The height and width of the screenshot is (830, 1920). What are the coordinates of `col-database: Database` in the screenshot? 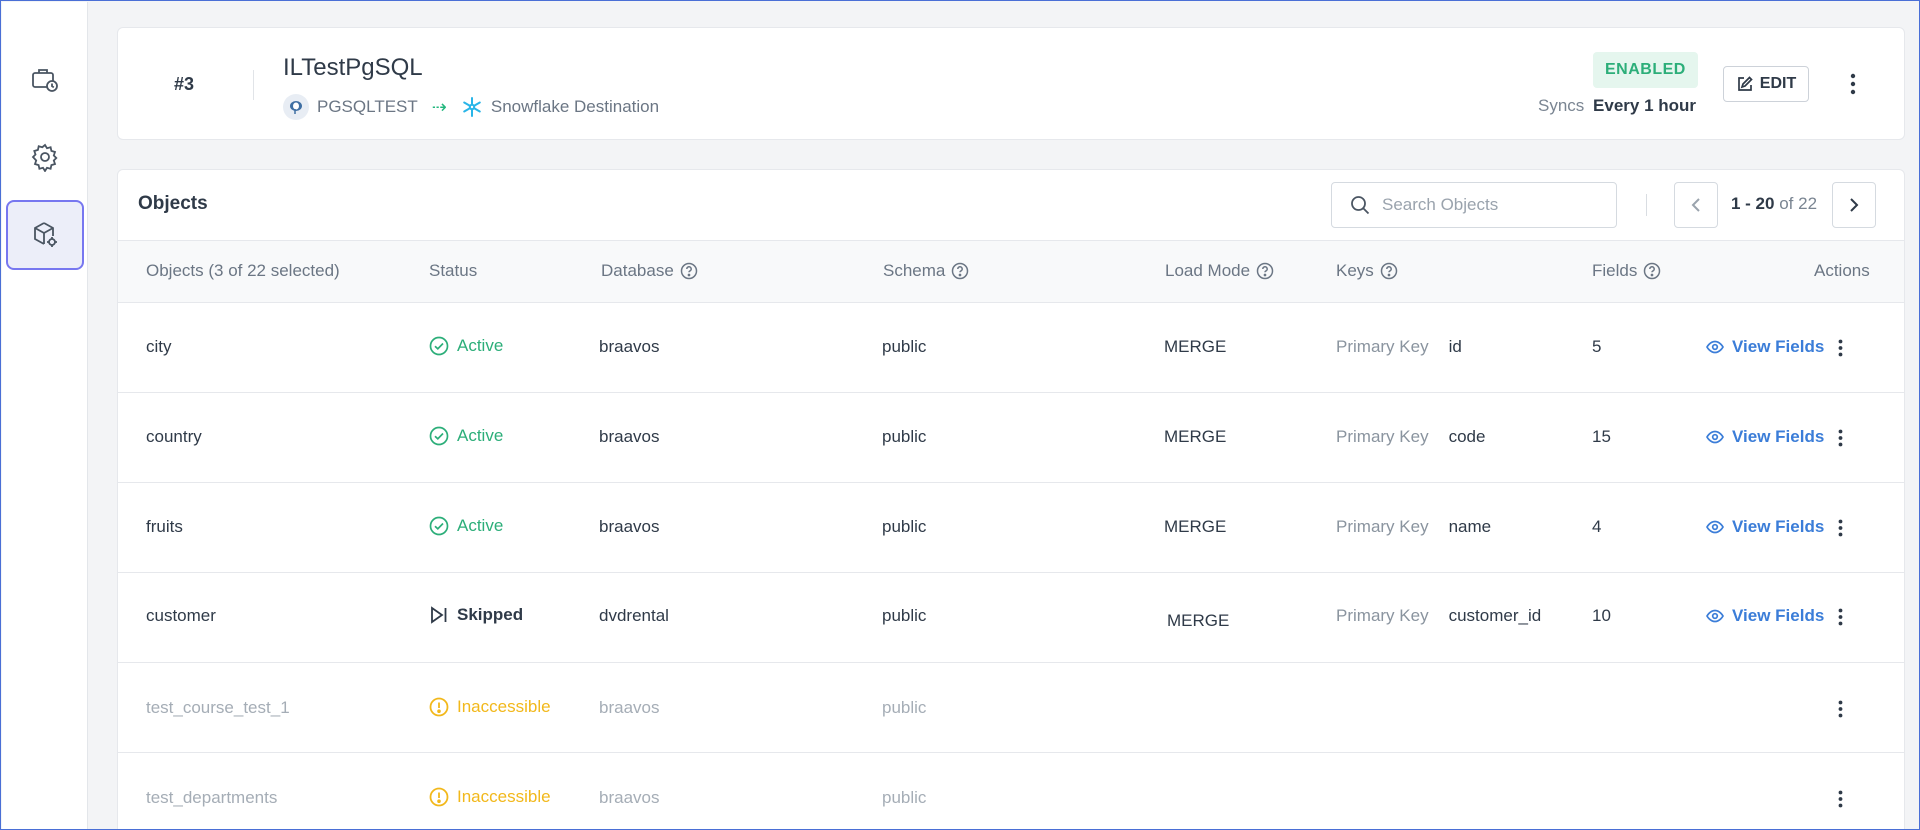 It's located at (649, 271).